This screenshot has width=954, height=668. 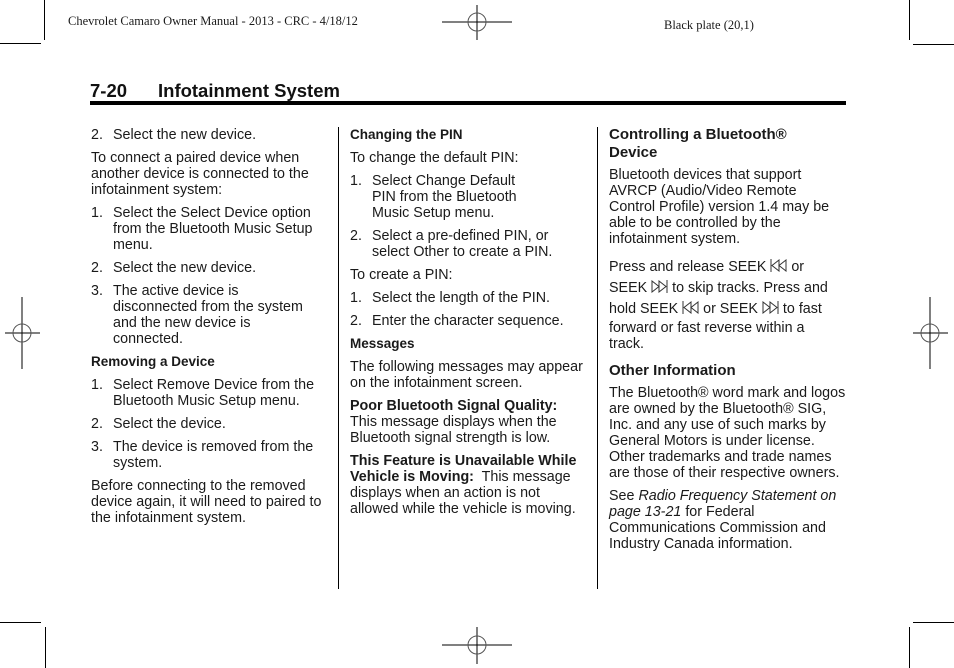 I want to click on page-heading: 7-20 Infotainment System, so click(x=215, y=91).